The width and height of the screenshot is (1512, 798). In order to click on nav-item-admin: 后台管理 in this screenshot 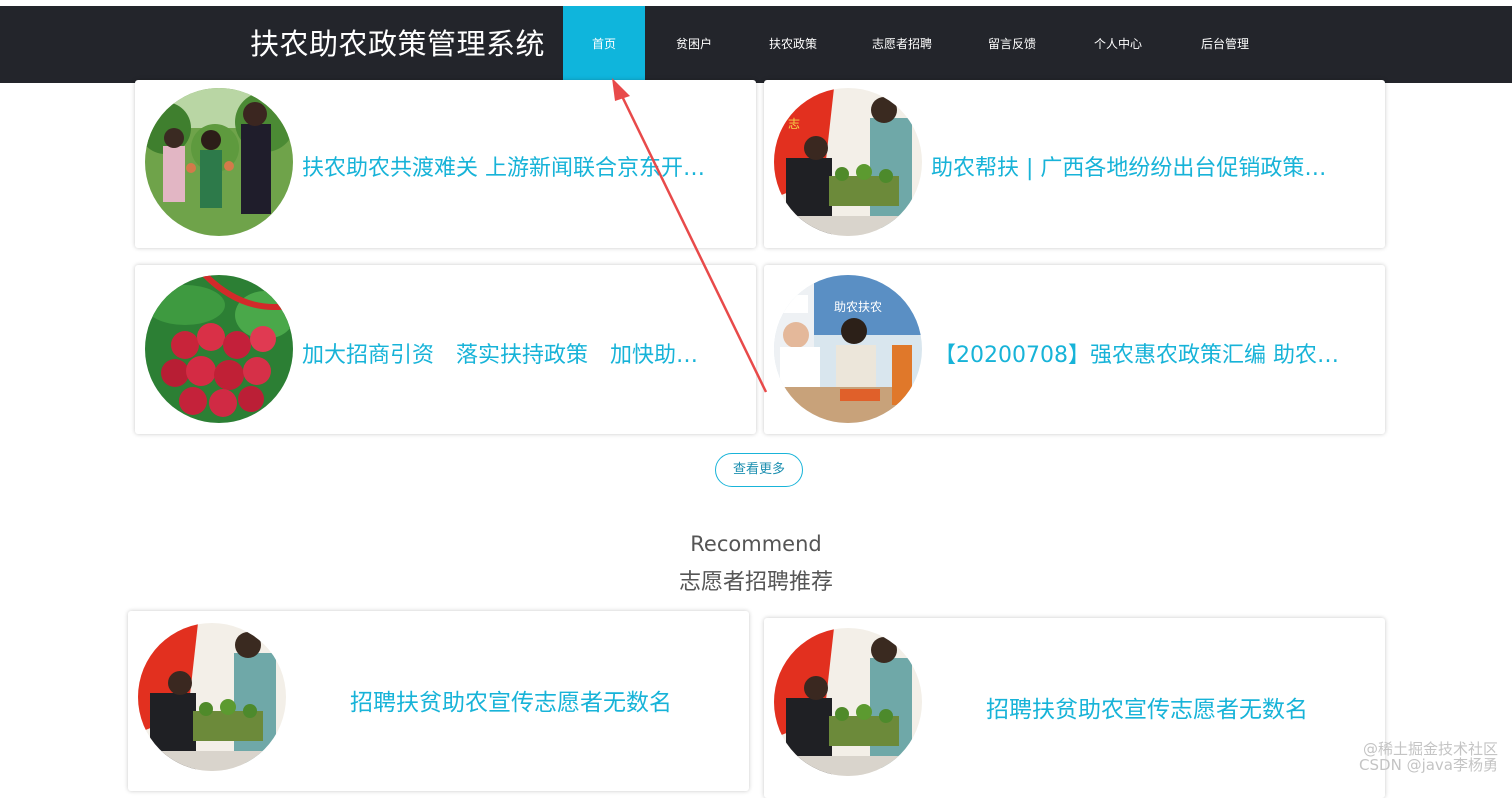, I will do `click(1225, 44)`.